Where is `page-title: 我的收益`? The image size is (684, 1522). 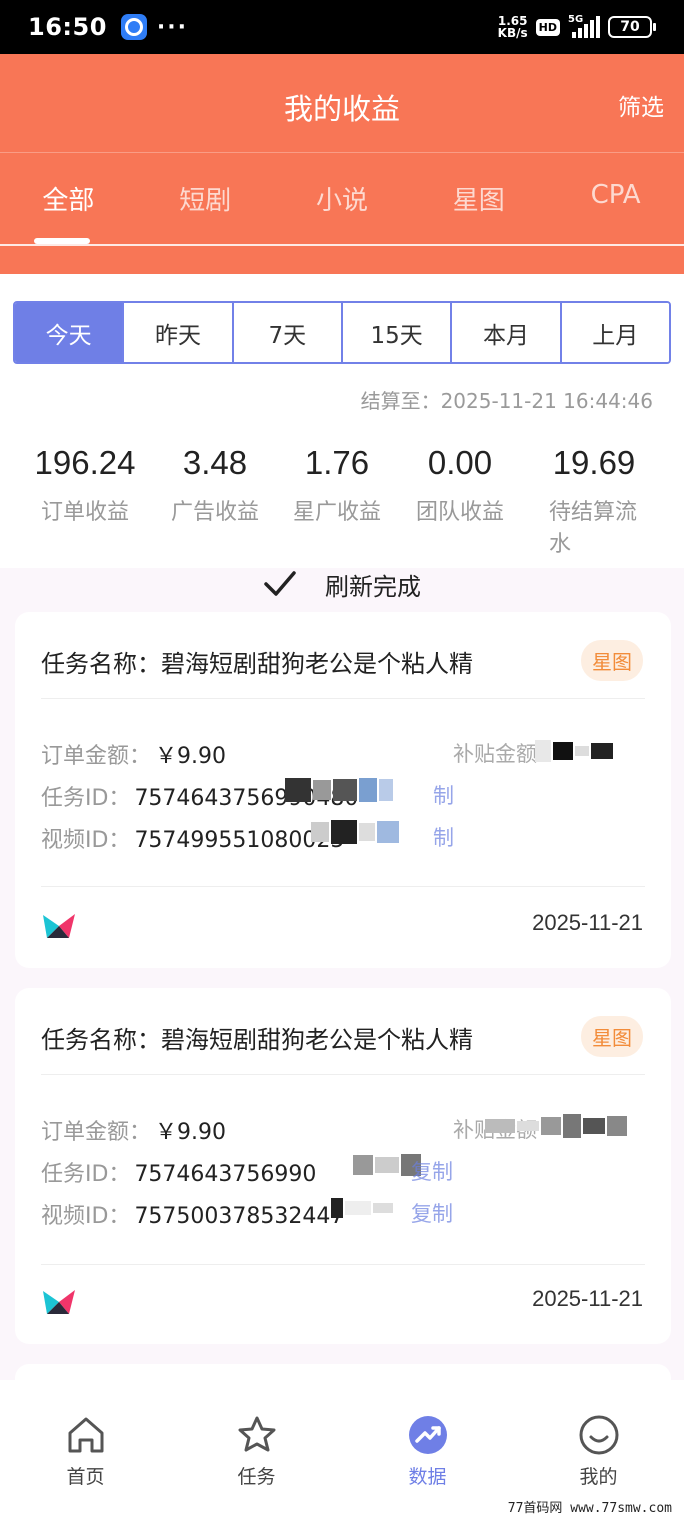
page-title: 我的收益 is located at coordinates (341, 109).